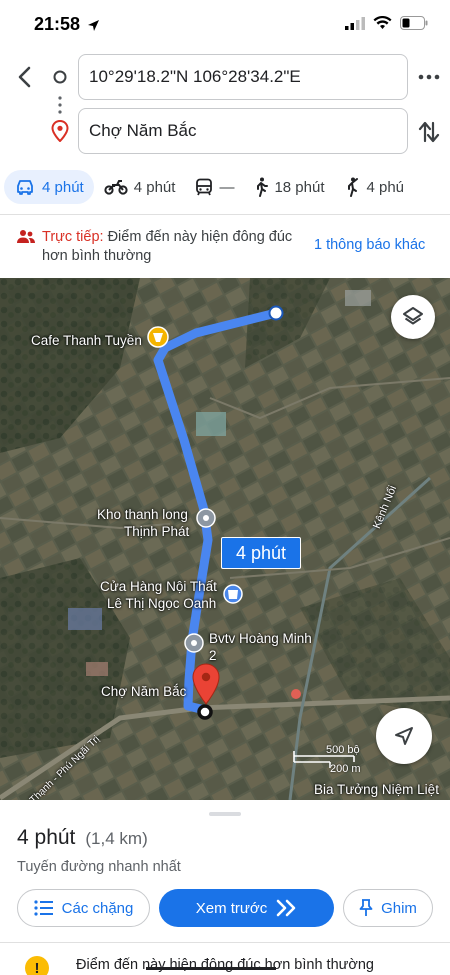 Image resolution: width=450 pixels, height=975 pixels. What do you see at coordinates (211, 968) in the screenshot?
I see `warning-strikethrough` at bounding box center [211, 968].